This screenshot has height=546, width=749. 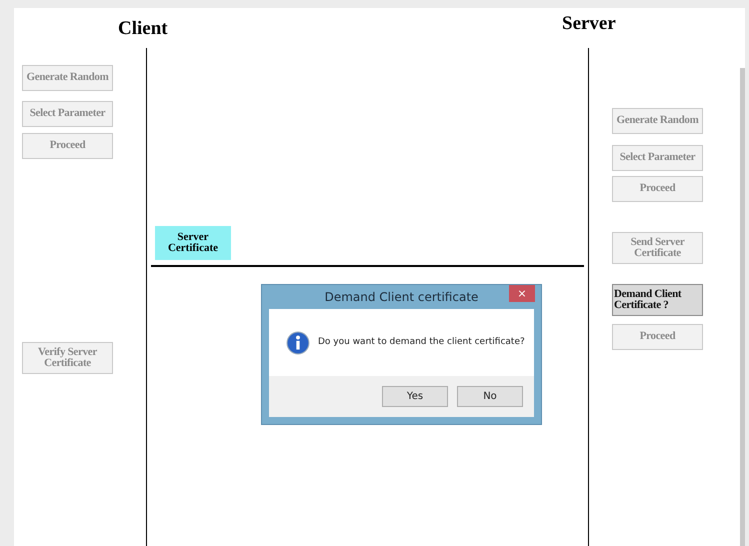 I want to click on info-icon, so click(x=298, y=342).